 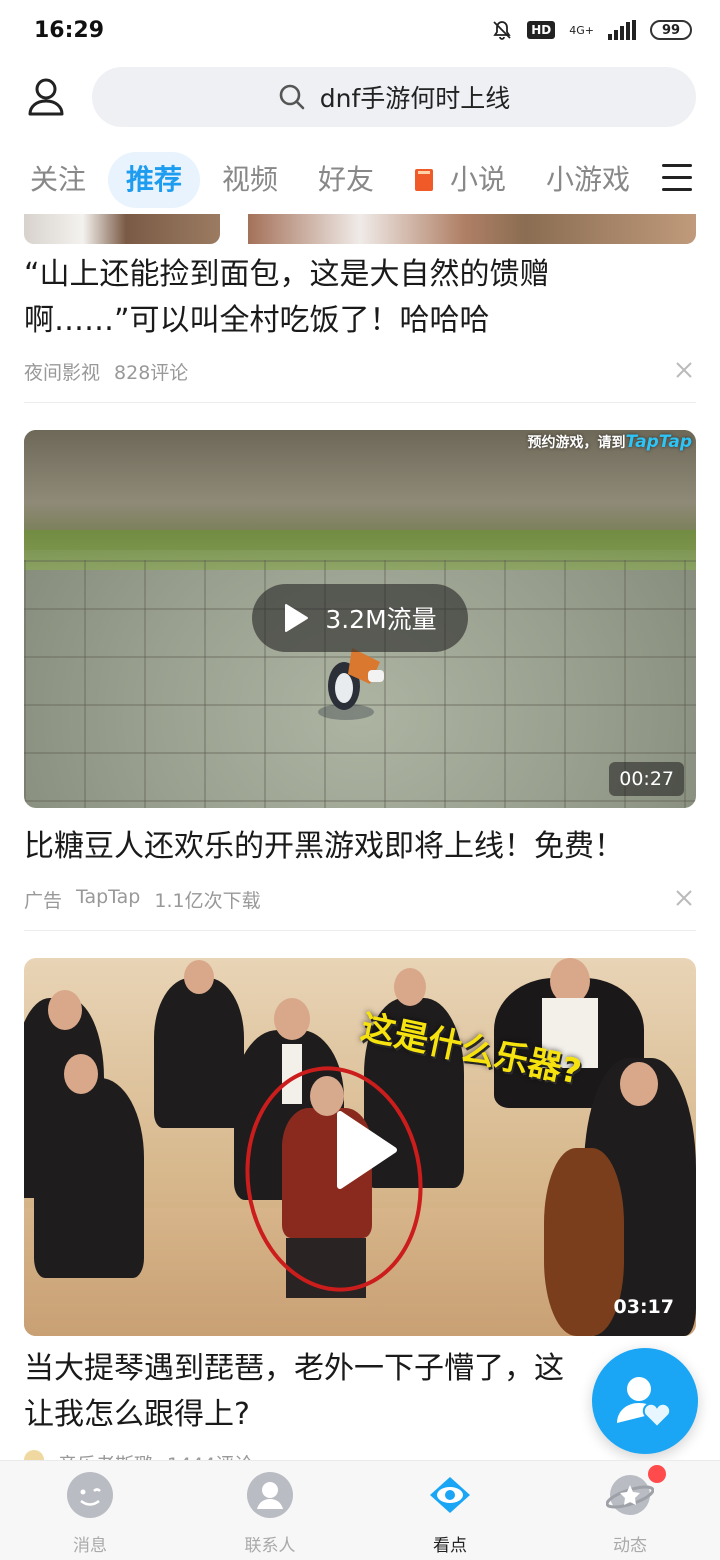 I want to click on comment-count: 828评论, so click(x=151, y=373).